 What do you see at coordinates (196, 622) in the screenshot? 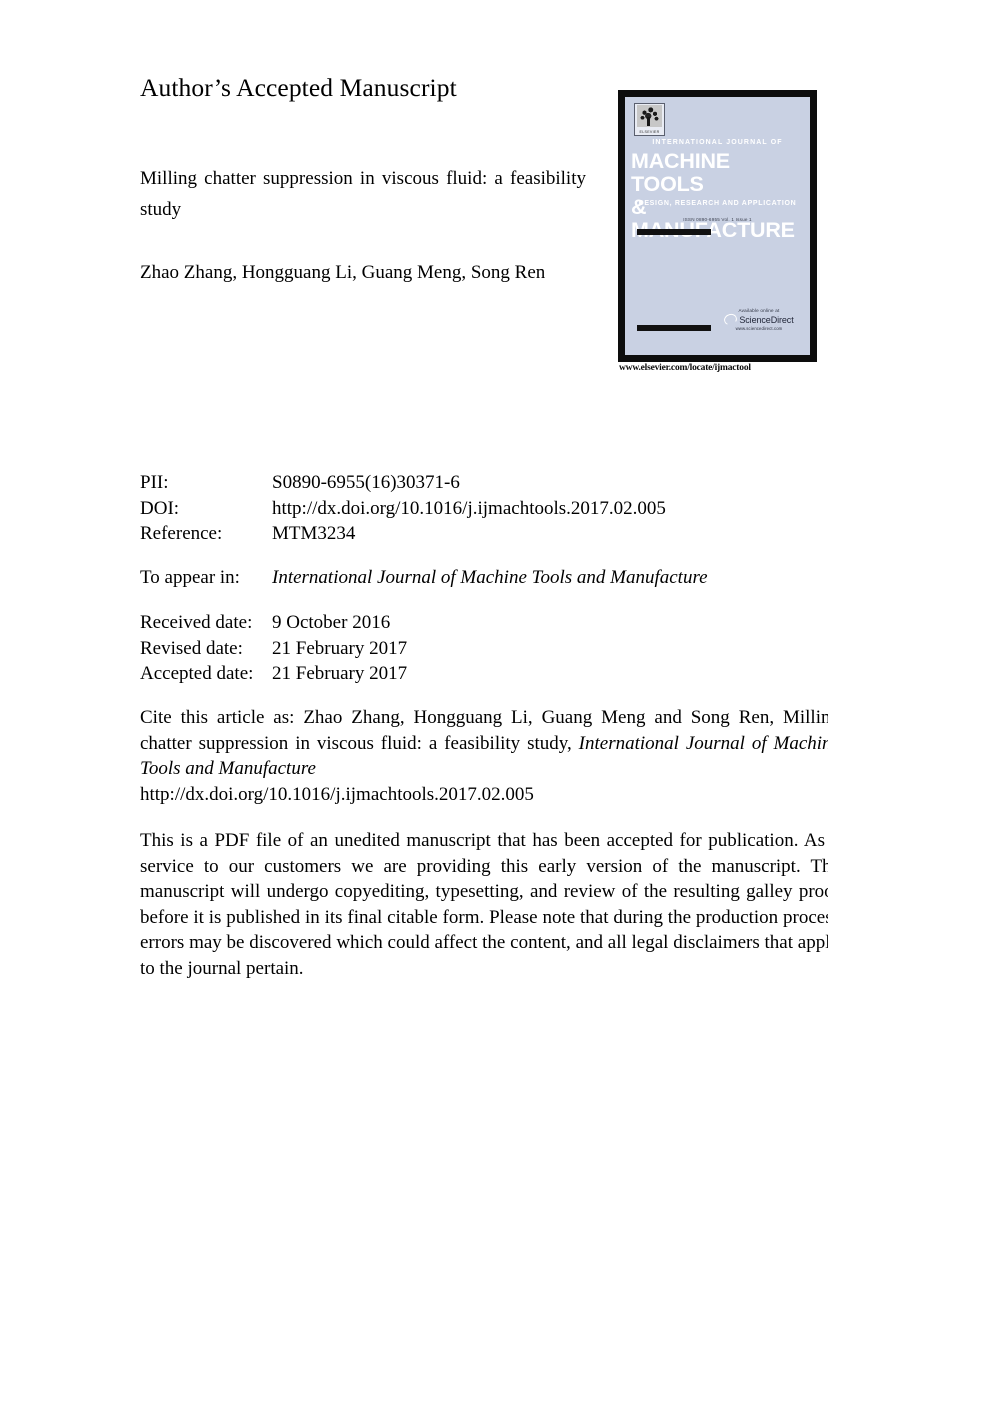
I see `received-date-label: Received date:` at bounding box center [196, 622].